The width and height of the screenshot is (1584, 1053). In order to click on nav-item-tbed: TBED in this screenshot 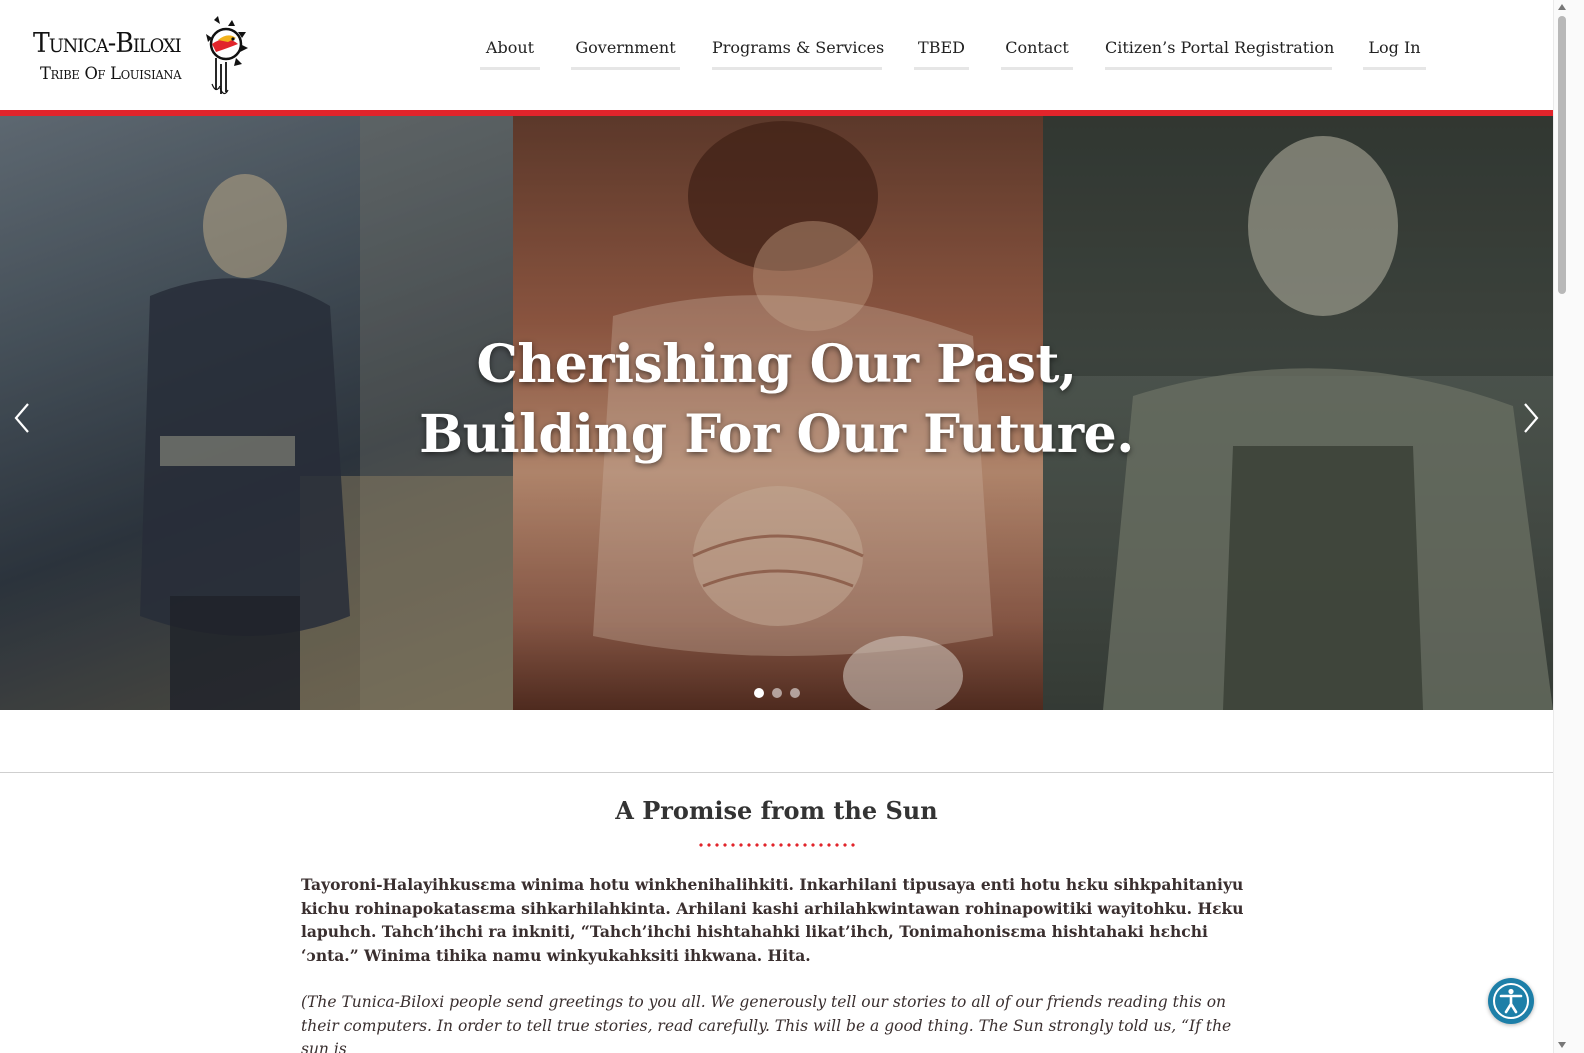, I will do `click(941, 53)`.